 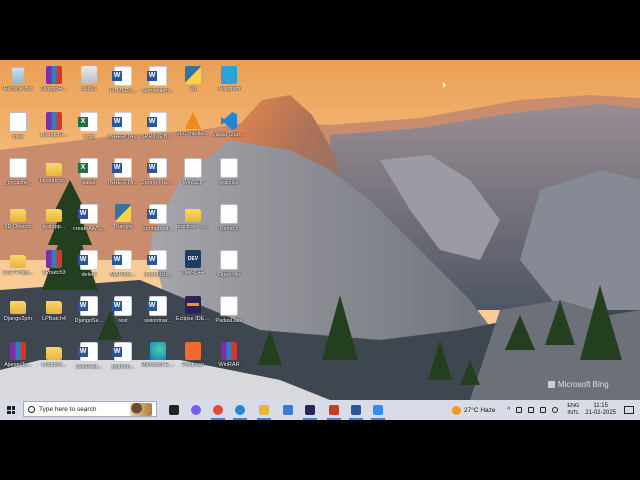 I want to click on tg-icon, so click(x=229, y=75).